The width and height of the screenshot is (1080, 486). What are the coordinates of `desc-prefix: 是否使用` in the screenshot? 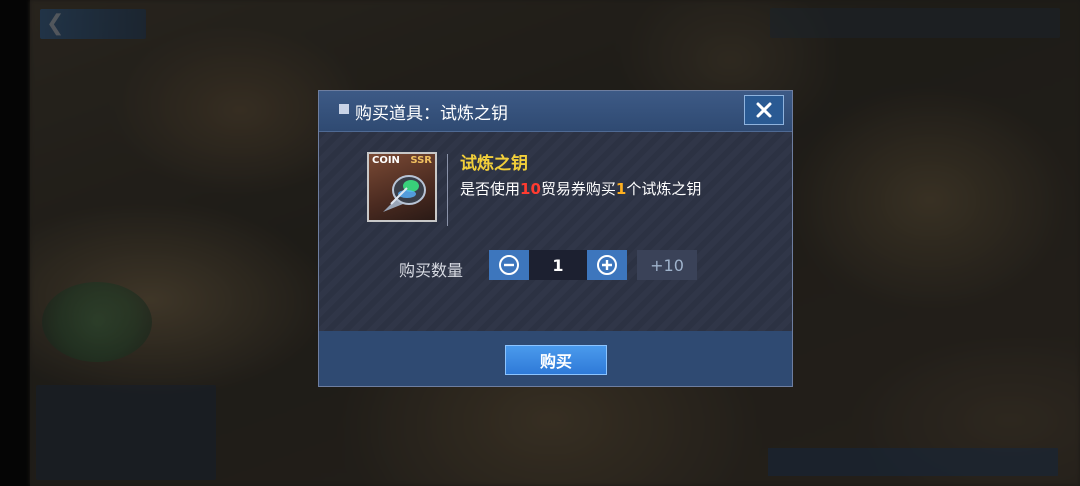 It's located at (490, 189).